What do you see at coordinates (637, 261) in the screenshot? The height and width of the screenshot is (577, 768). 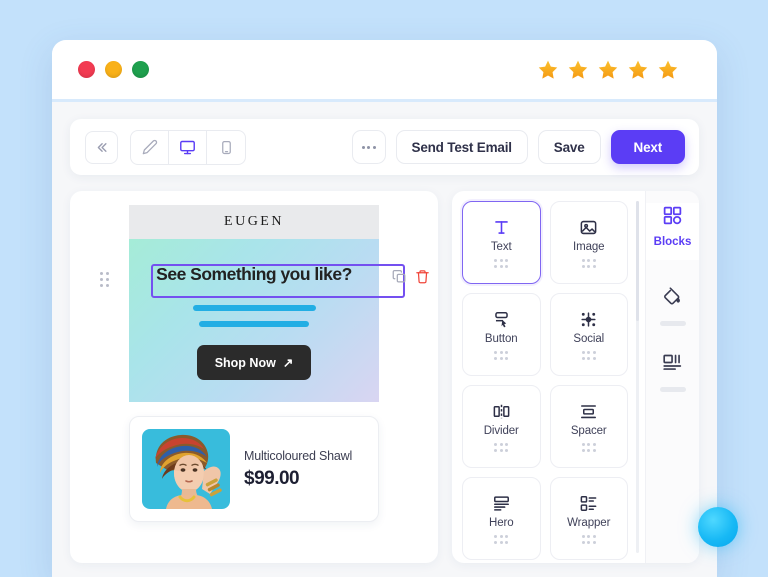 I see `panel-scrollbar-thumb` at bounding box center [637, 261].